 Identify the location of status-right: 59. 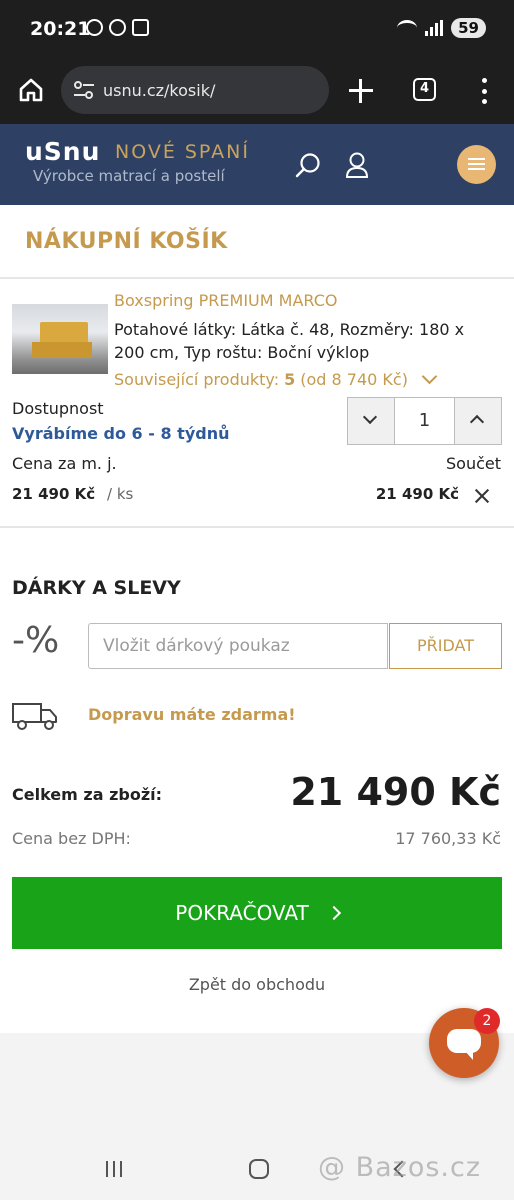
(441, 28).